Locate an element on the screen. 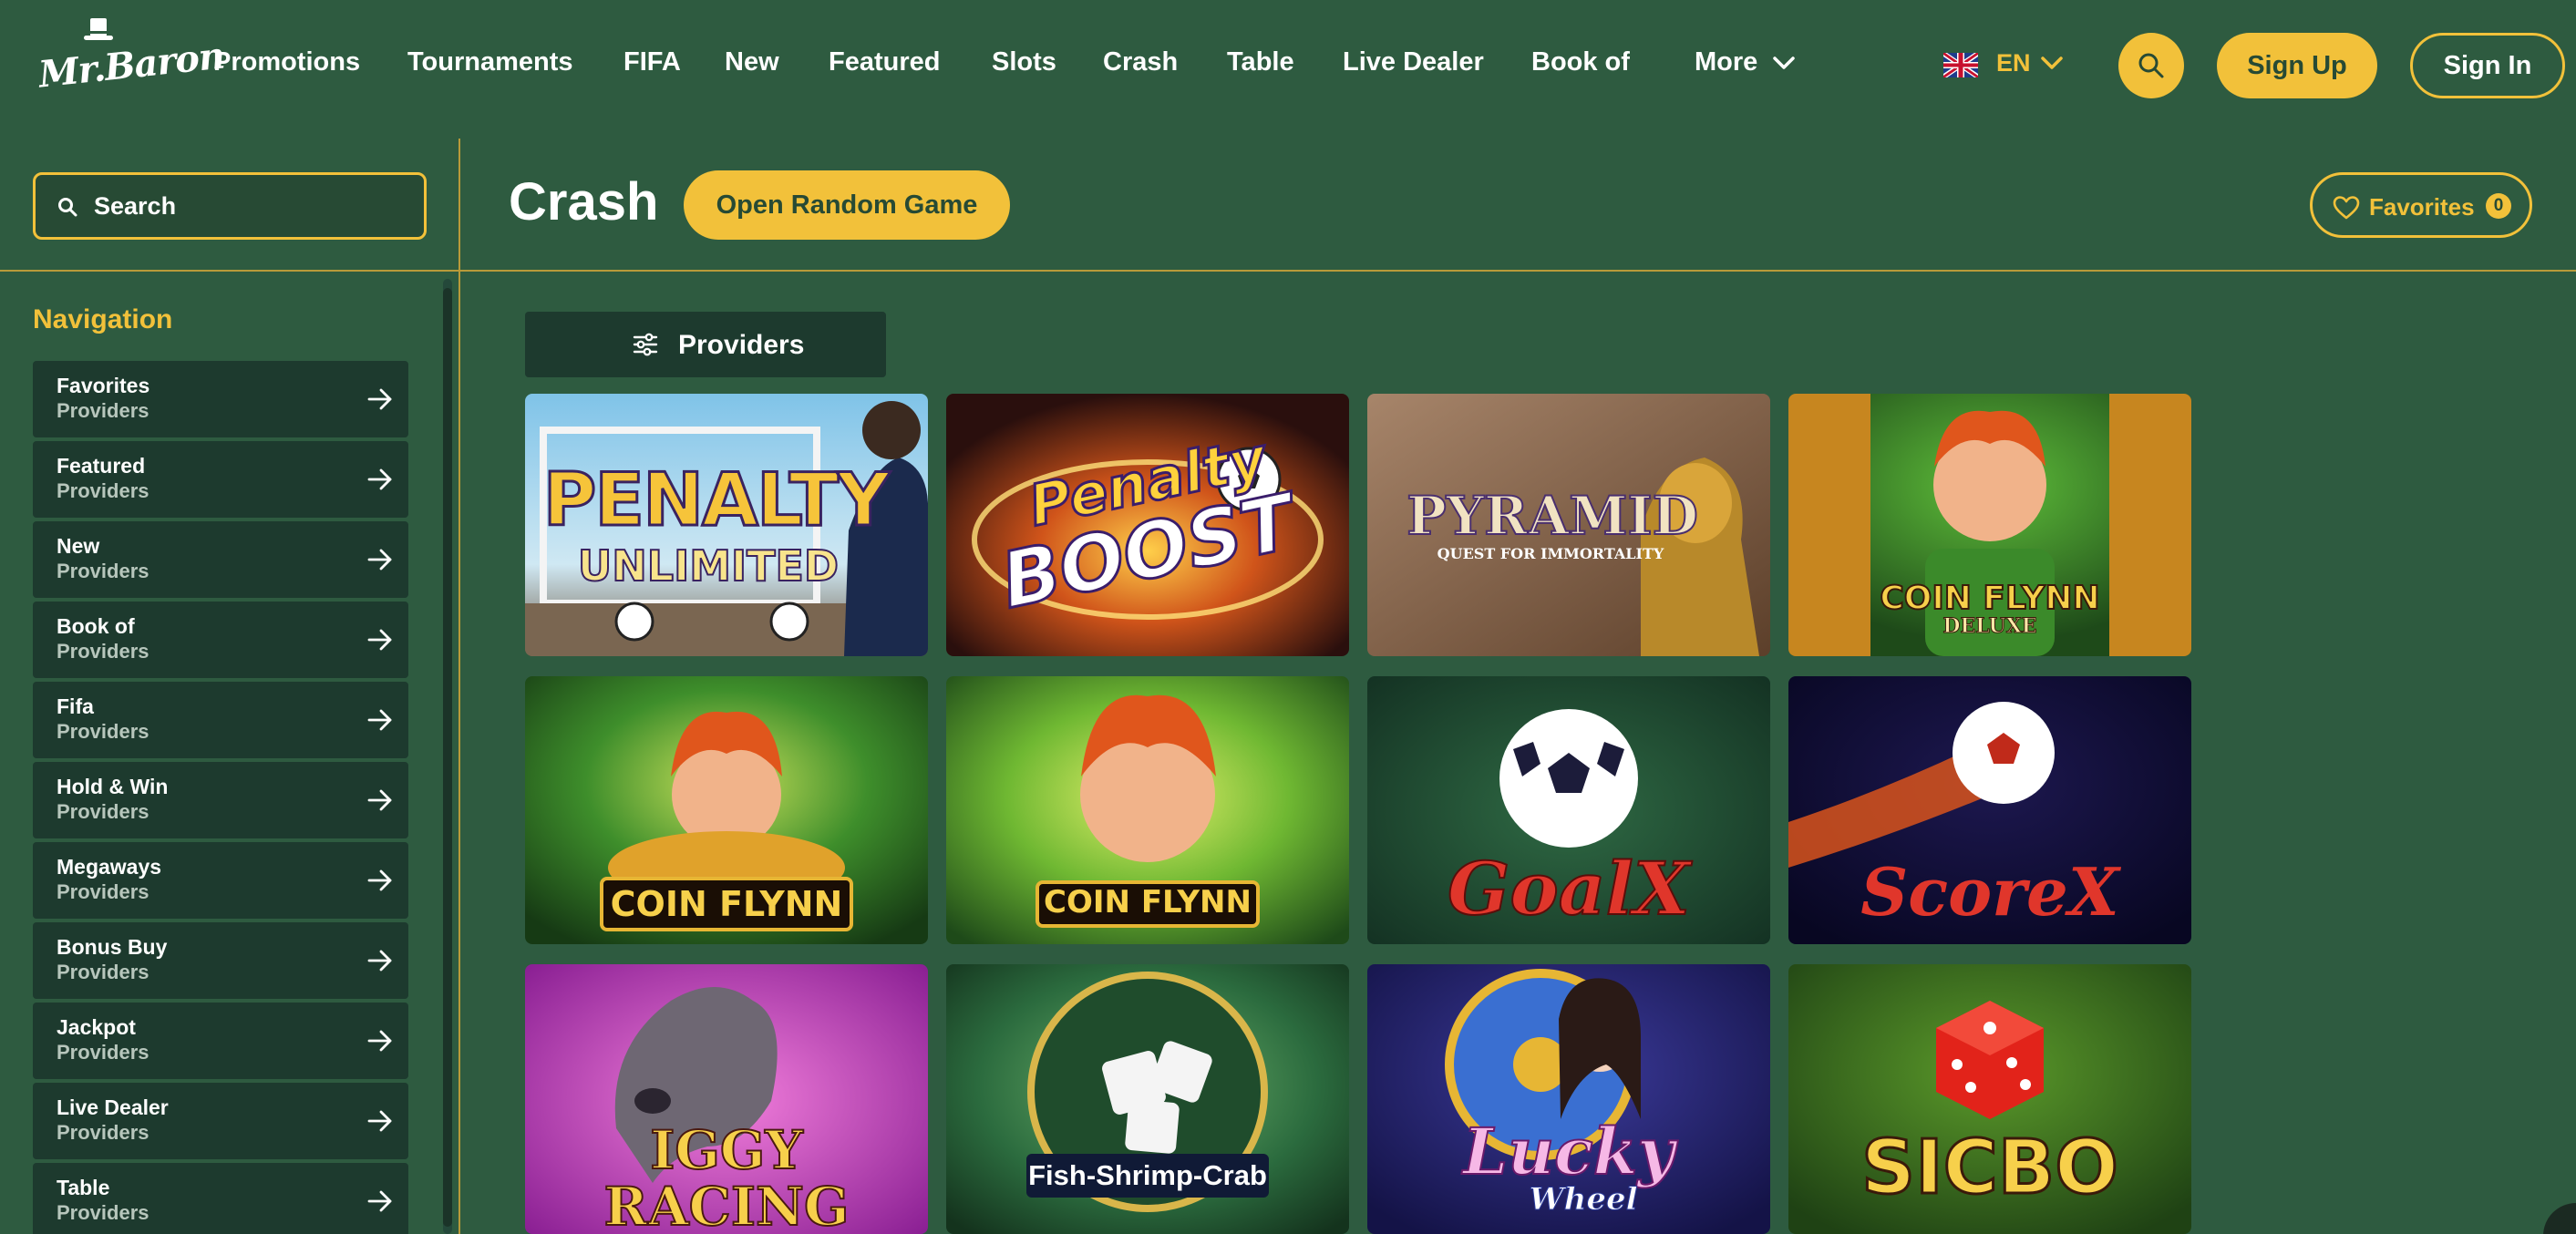 The height and width of the screenshot is (1234, 2576). game-thumbnail is located at coordinates (1147, 1099).